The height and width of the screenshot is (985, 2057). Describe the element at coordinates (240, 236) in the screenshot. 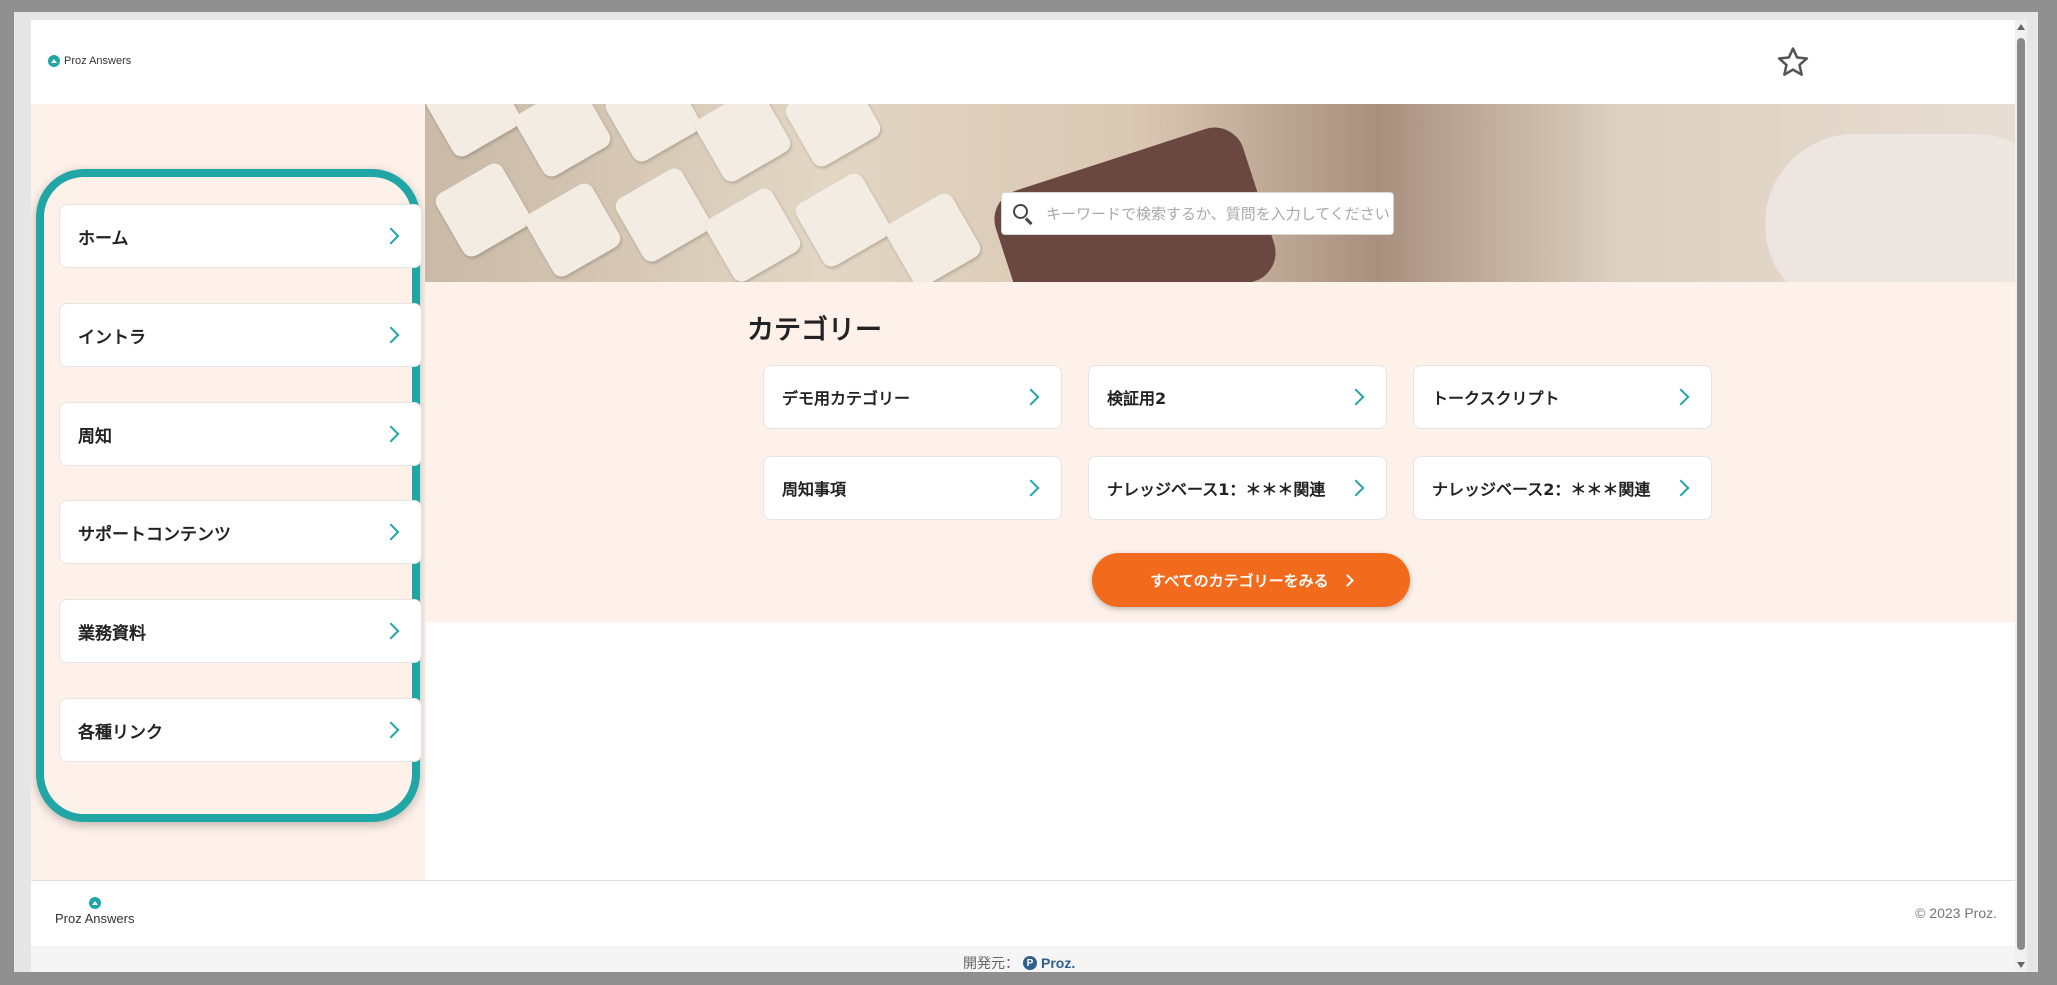

I see `sidebar-item-home: ホーム` at that location.